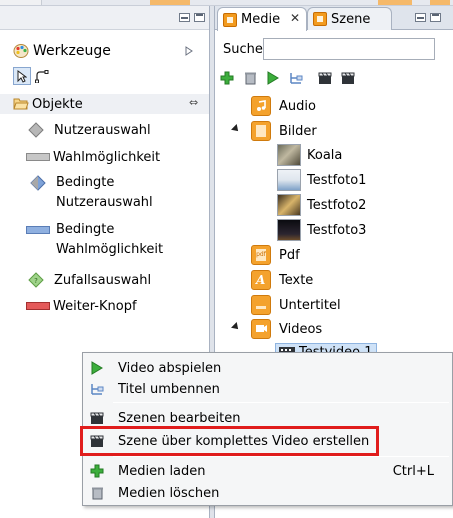  What do you see at coordinates (267, 368) in the screenshot?
I see `menu-item-video-abspielen: Video abspielen` at bounding box center [267, 368].